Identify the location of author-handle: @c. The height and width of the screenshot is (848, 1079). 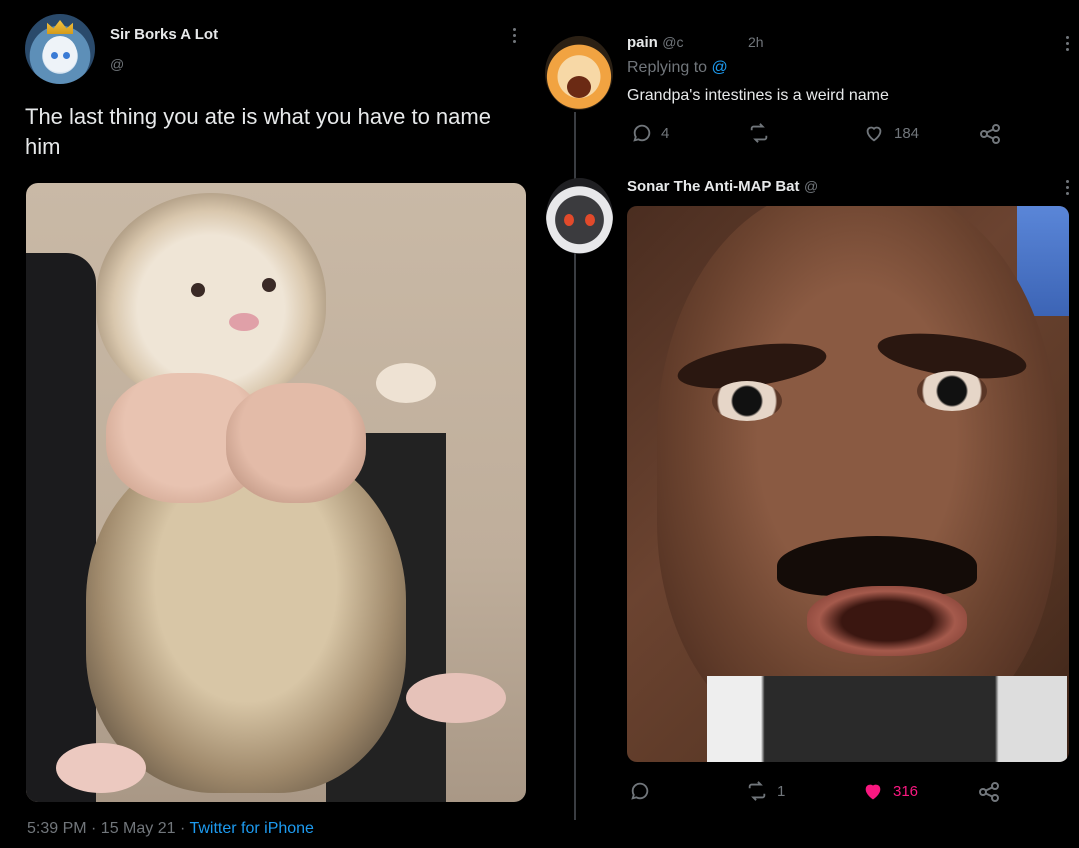
(672, 42).